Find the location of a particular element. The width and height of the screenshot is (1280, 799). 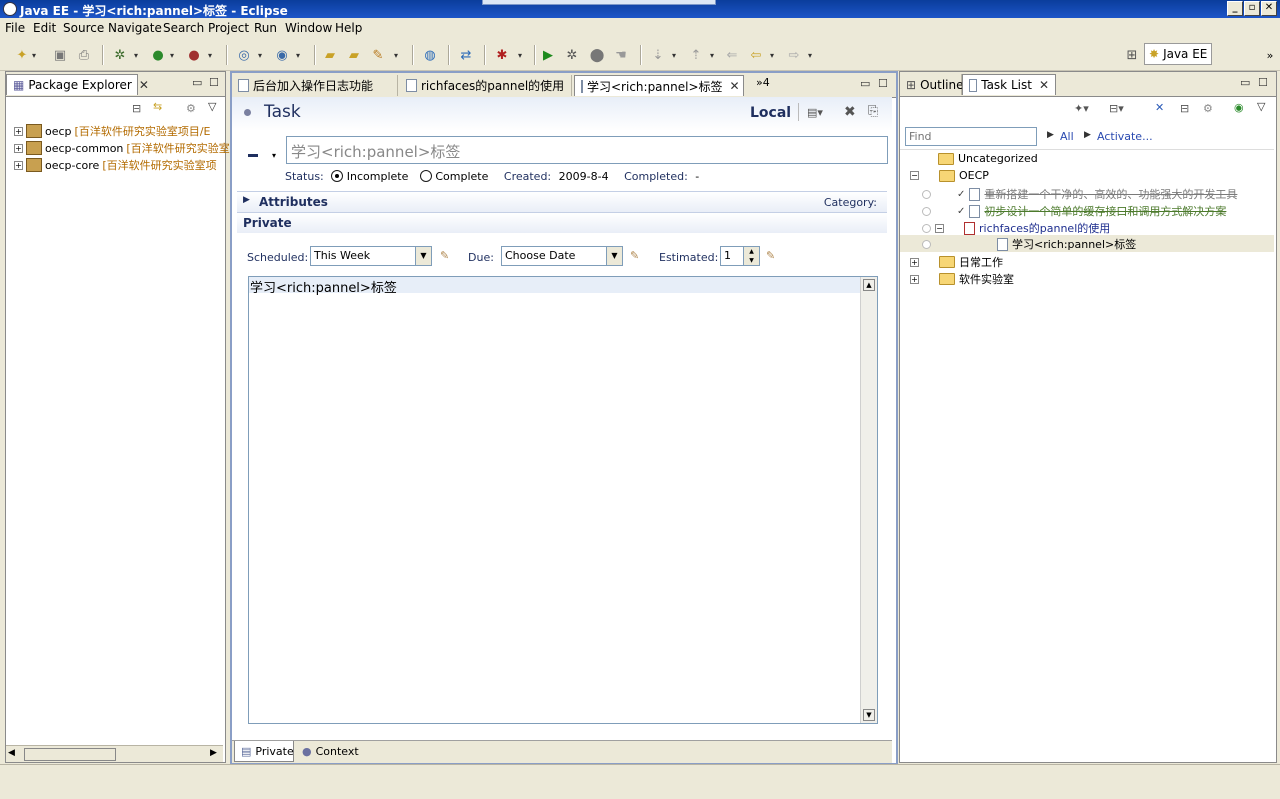

vertical-scrollbar: ▲ ▼ is located at coordinates (868, 500).